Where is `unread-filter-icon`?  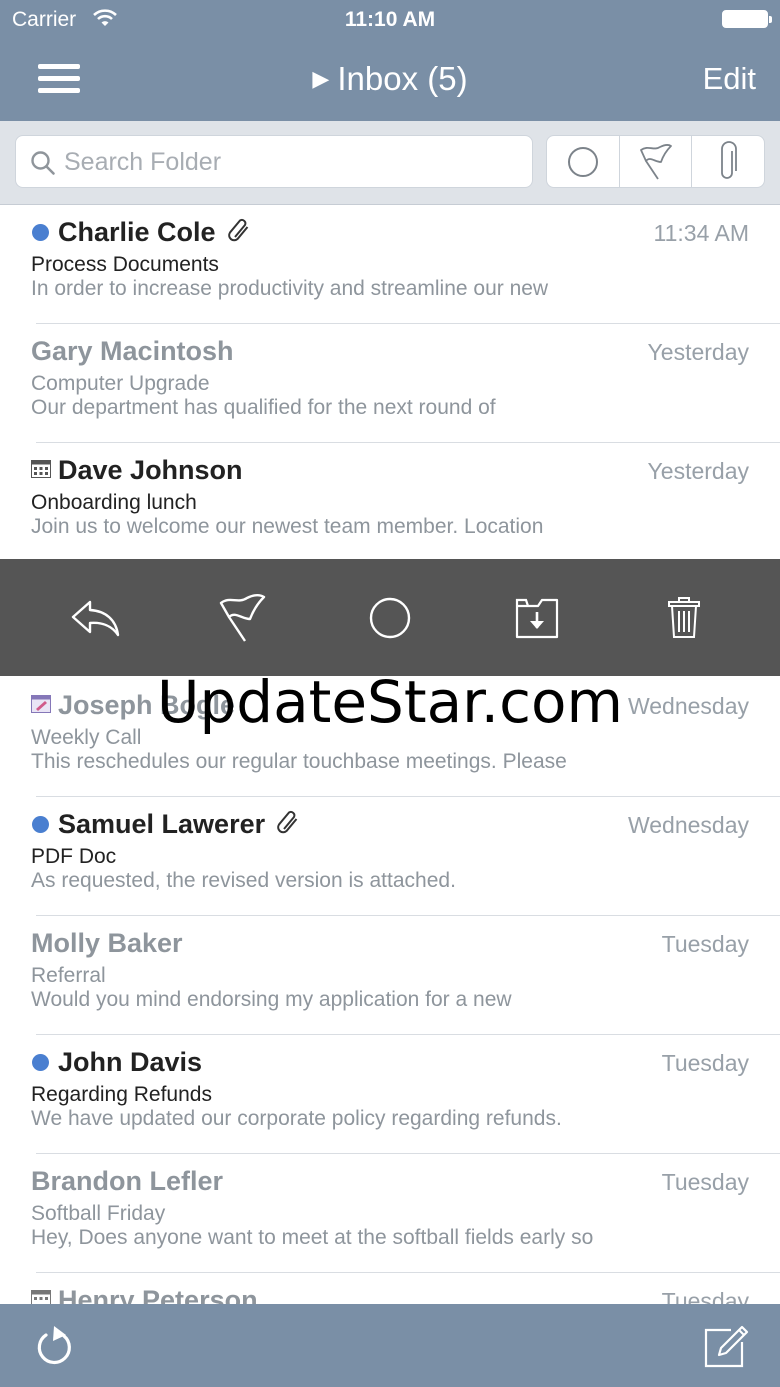 unread-filter-icon is located at coordinates (583, 161).